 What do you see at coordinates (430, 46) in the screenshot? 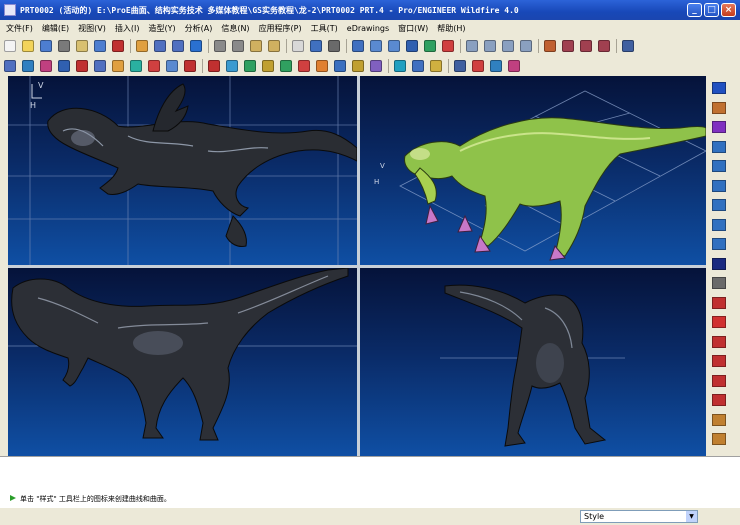
I see `spin-icon` at bounding box center [430, 46].